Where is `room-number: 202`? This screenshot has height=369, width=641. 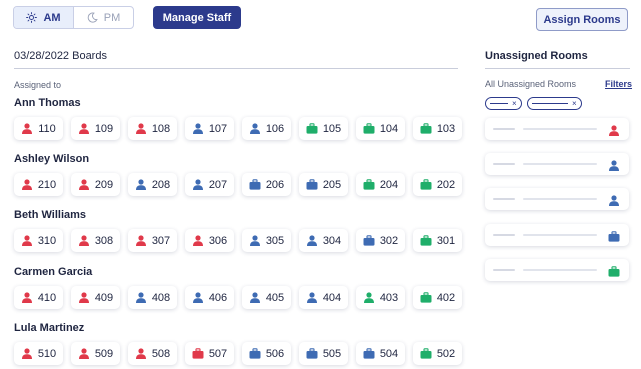
room-number: 202 is located at coordinates (446, 184).